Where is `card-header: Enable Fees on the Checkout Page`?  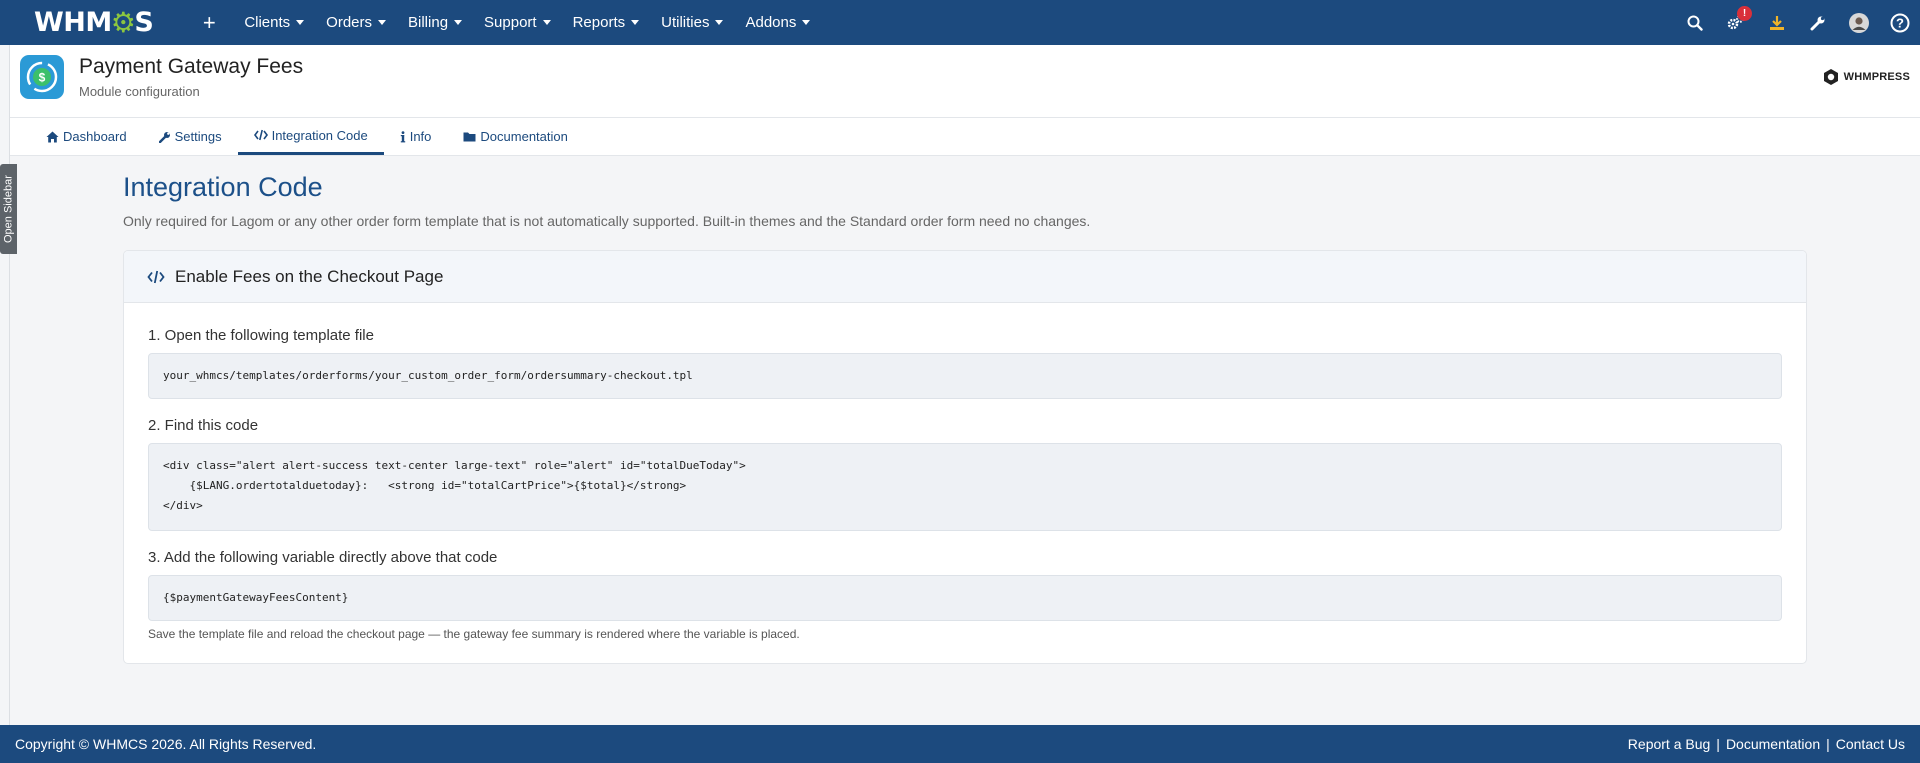 card-header: Enable Fees on the Checkout Page is located at coordinates (965, 277).